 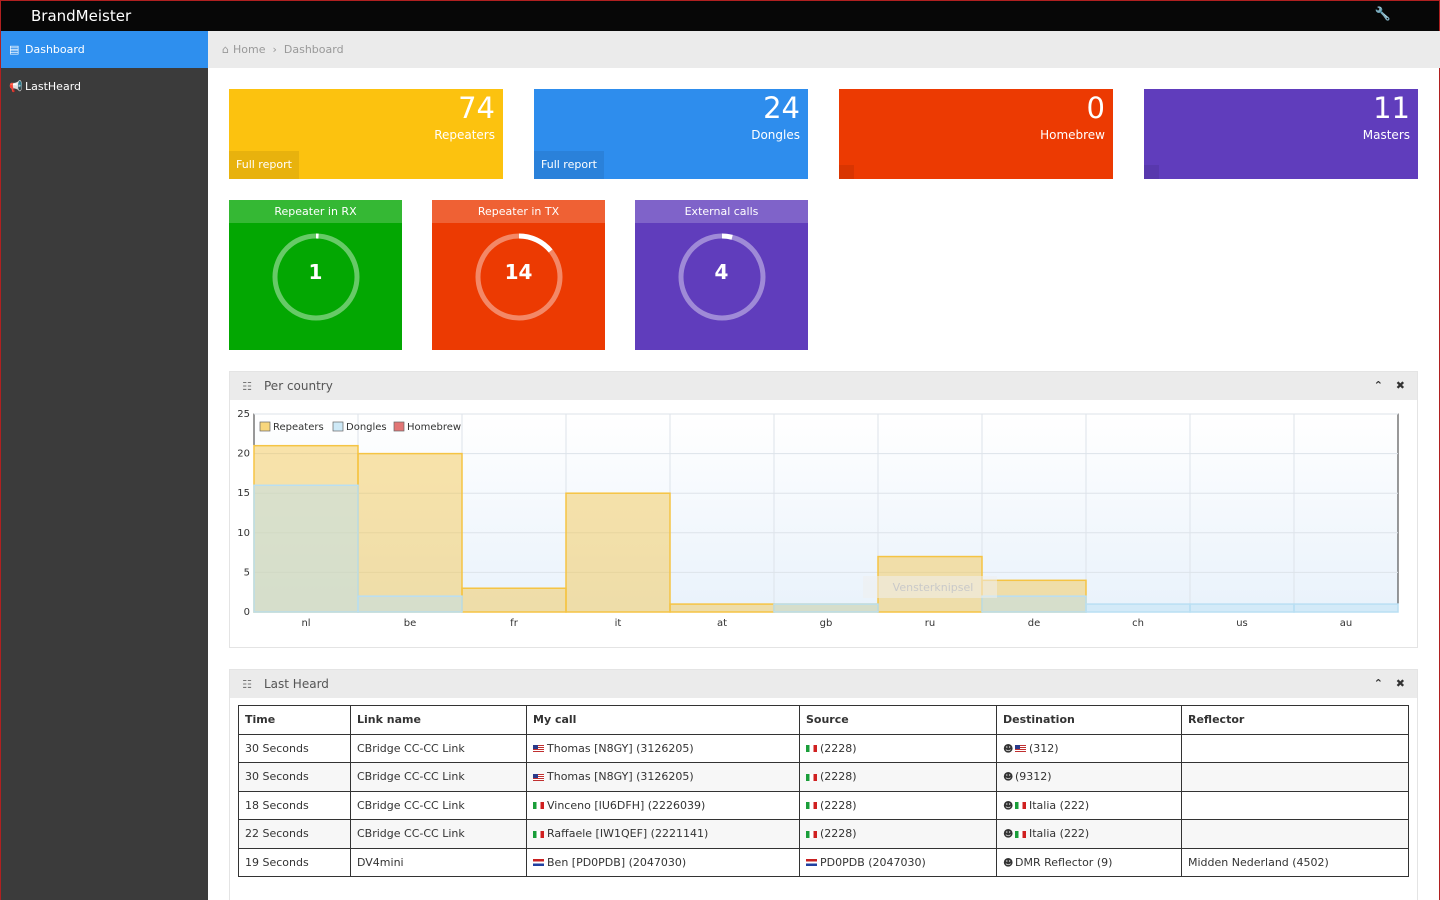 I want to click on y-tick-label: 15, so click(x=243, y=493).